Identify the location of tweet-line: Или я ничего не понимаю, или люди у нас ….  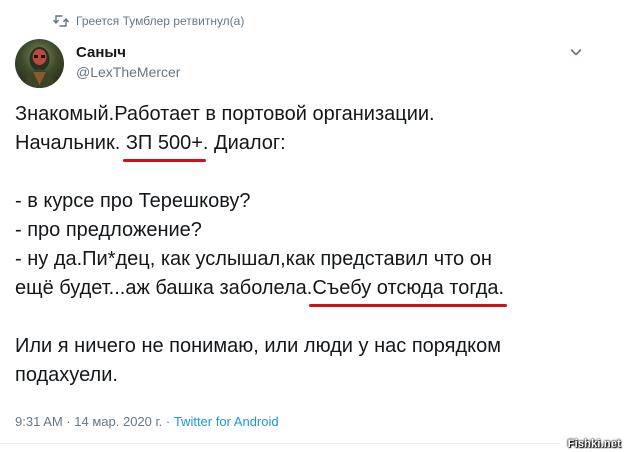
(258, 346).